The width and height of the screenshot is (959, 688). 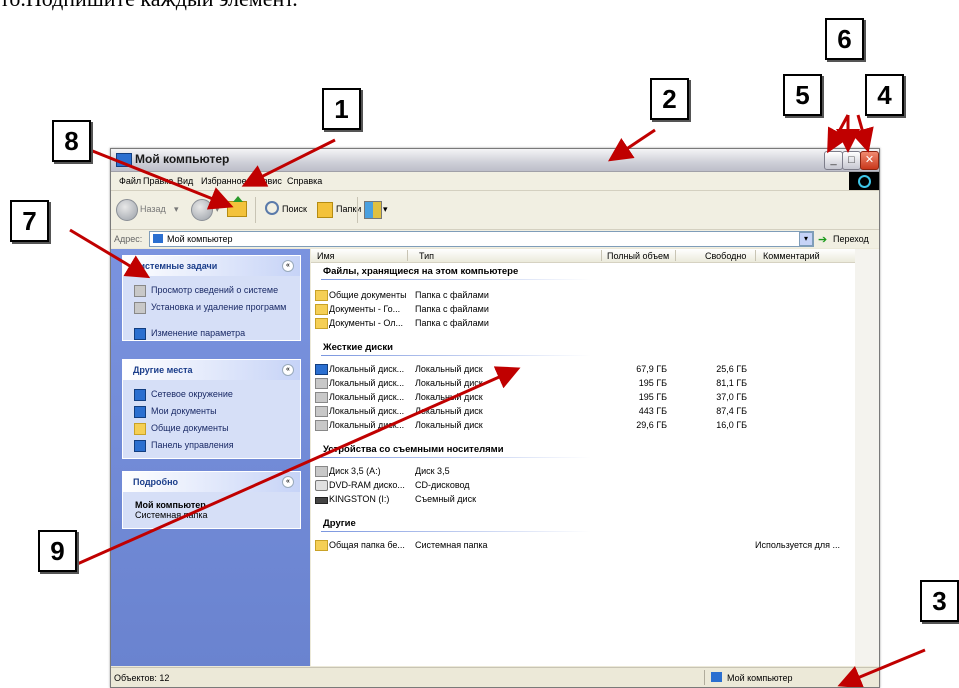 I want to click on callout-3: 3, so click(x=939, y=601).